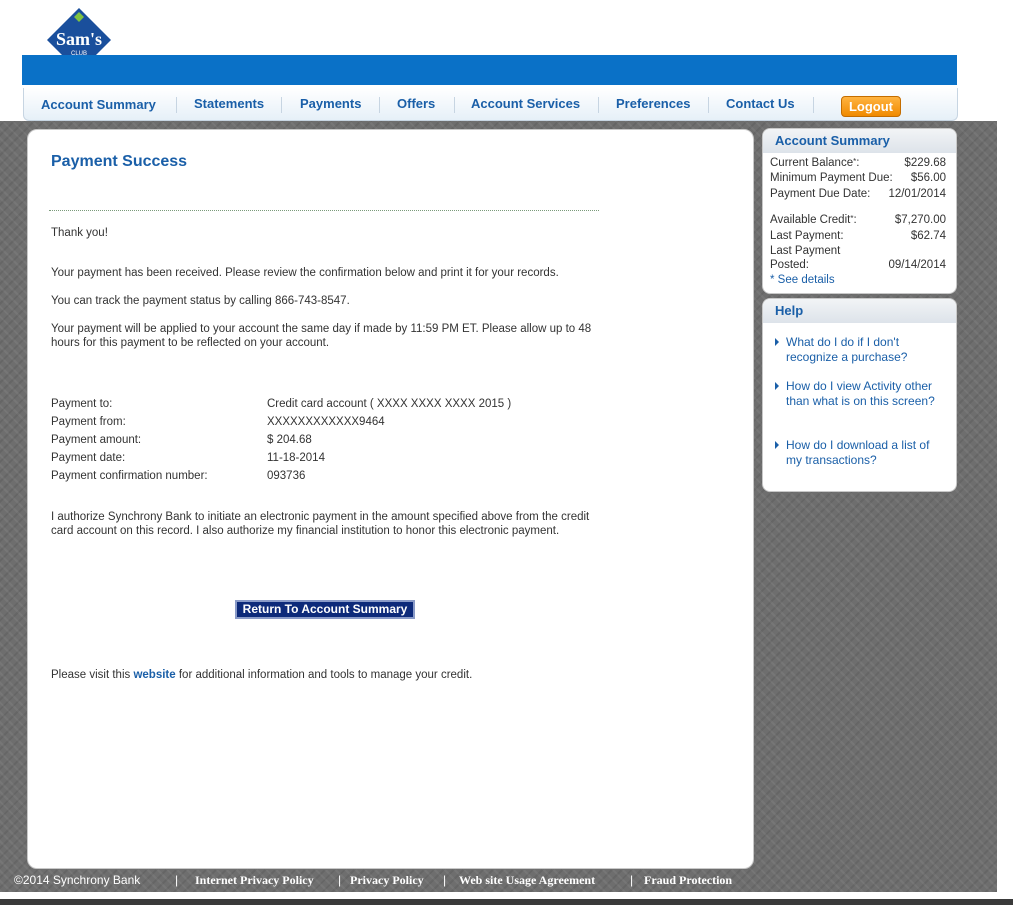 The width and height of the screenshot is (1013, 905). Describe the element at coordinates (928, 178) in the screenshot. I see `min-payment-value: $56.00` at that location.